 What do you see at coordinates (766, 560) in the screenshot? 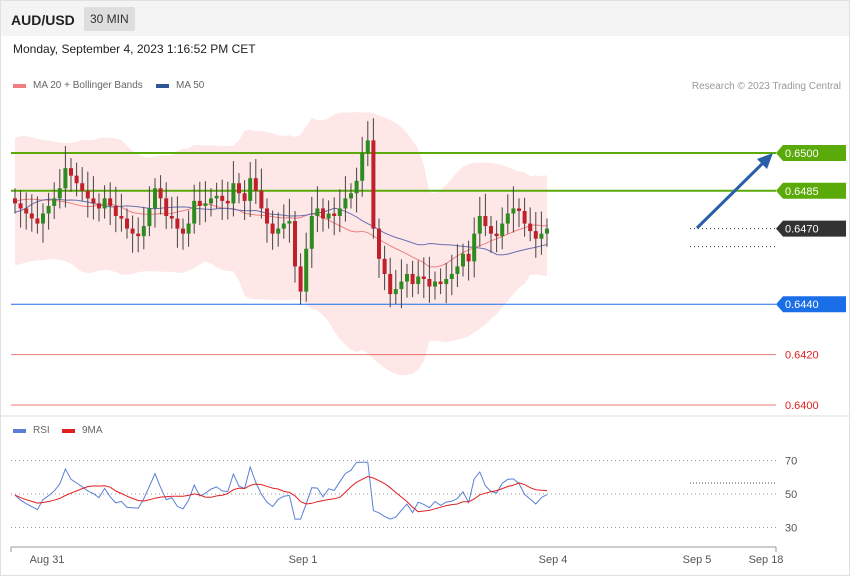
I see `x-tick-label: Sep 18` at bounding box center [766, 560].